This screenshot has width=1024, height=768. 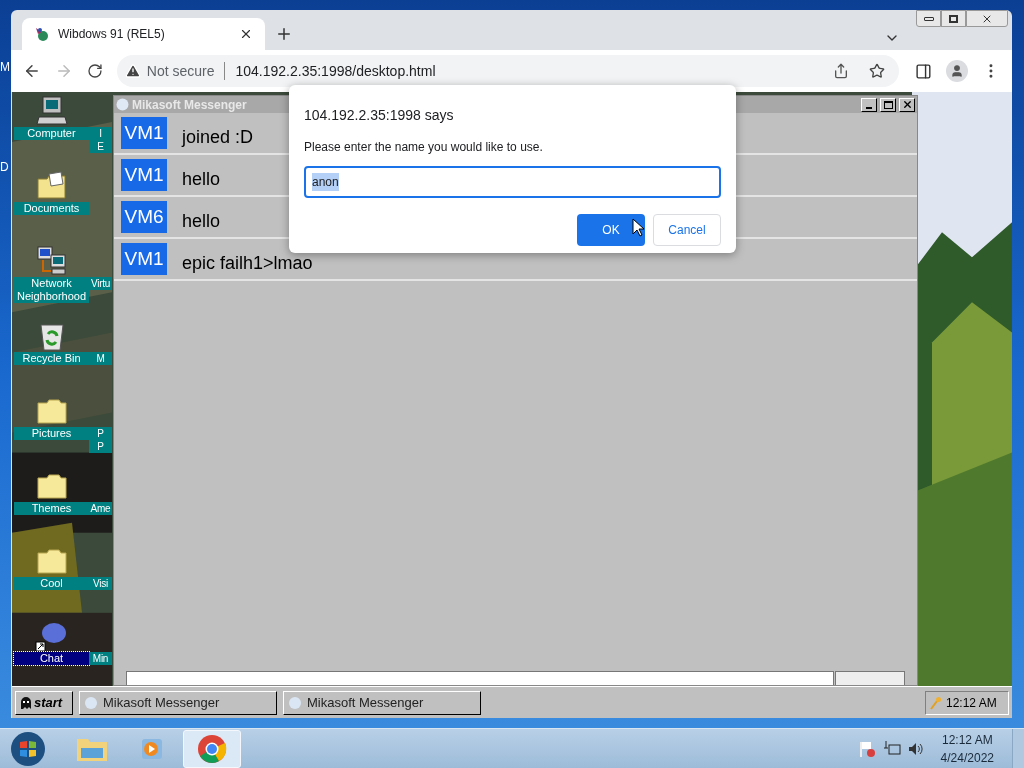 What do you see at coordinates (100, 658) in the screenshot?
I see `desktop-icon-label: Min` at bounding box center [100, 658].